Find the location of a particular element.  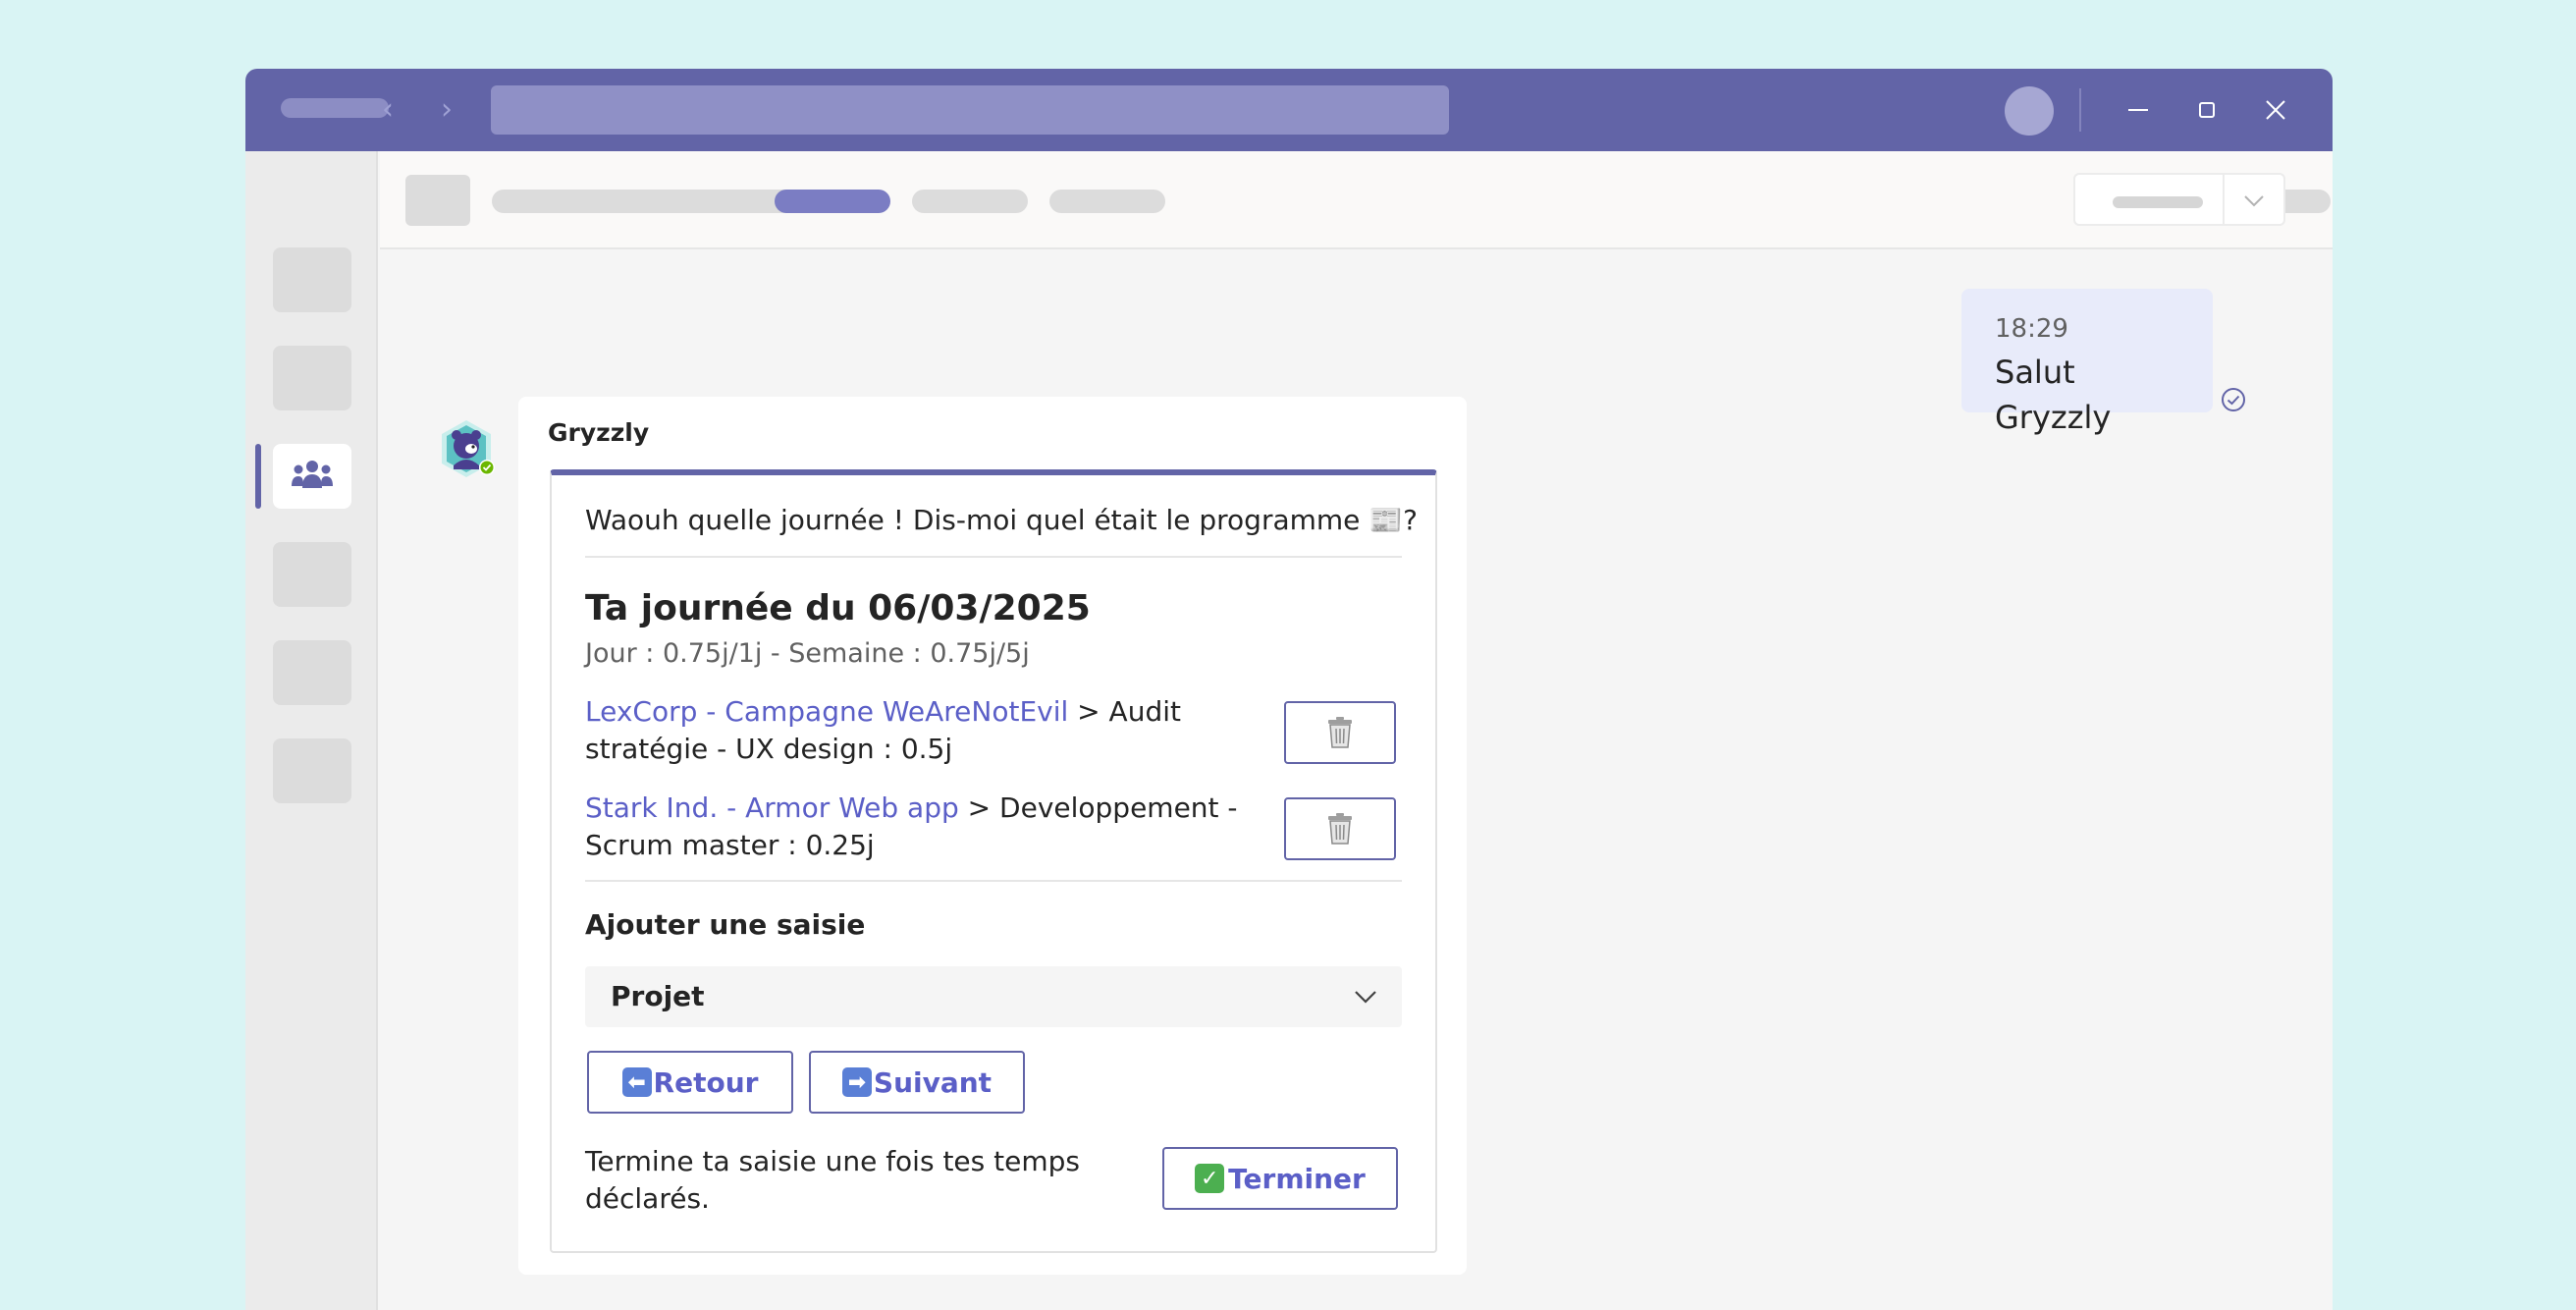

user-avatar is located at coordinates (2029, 111).